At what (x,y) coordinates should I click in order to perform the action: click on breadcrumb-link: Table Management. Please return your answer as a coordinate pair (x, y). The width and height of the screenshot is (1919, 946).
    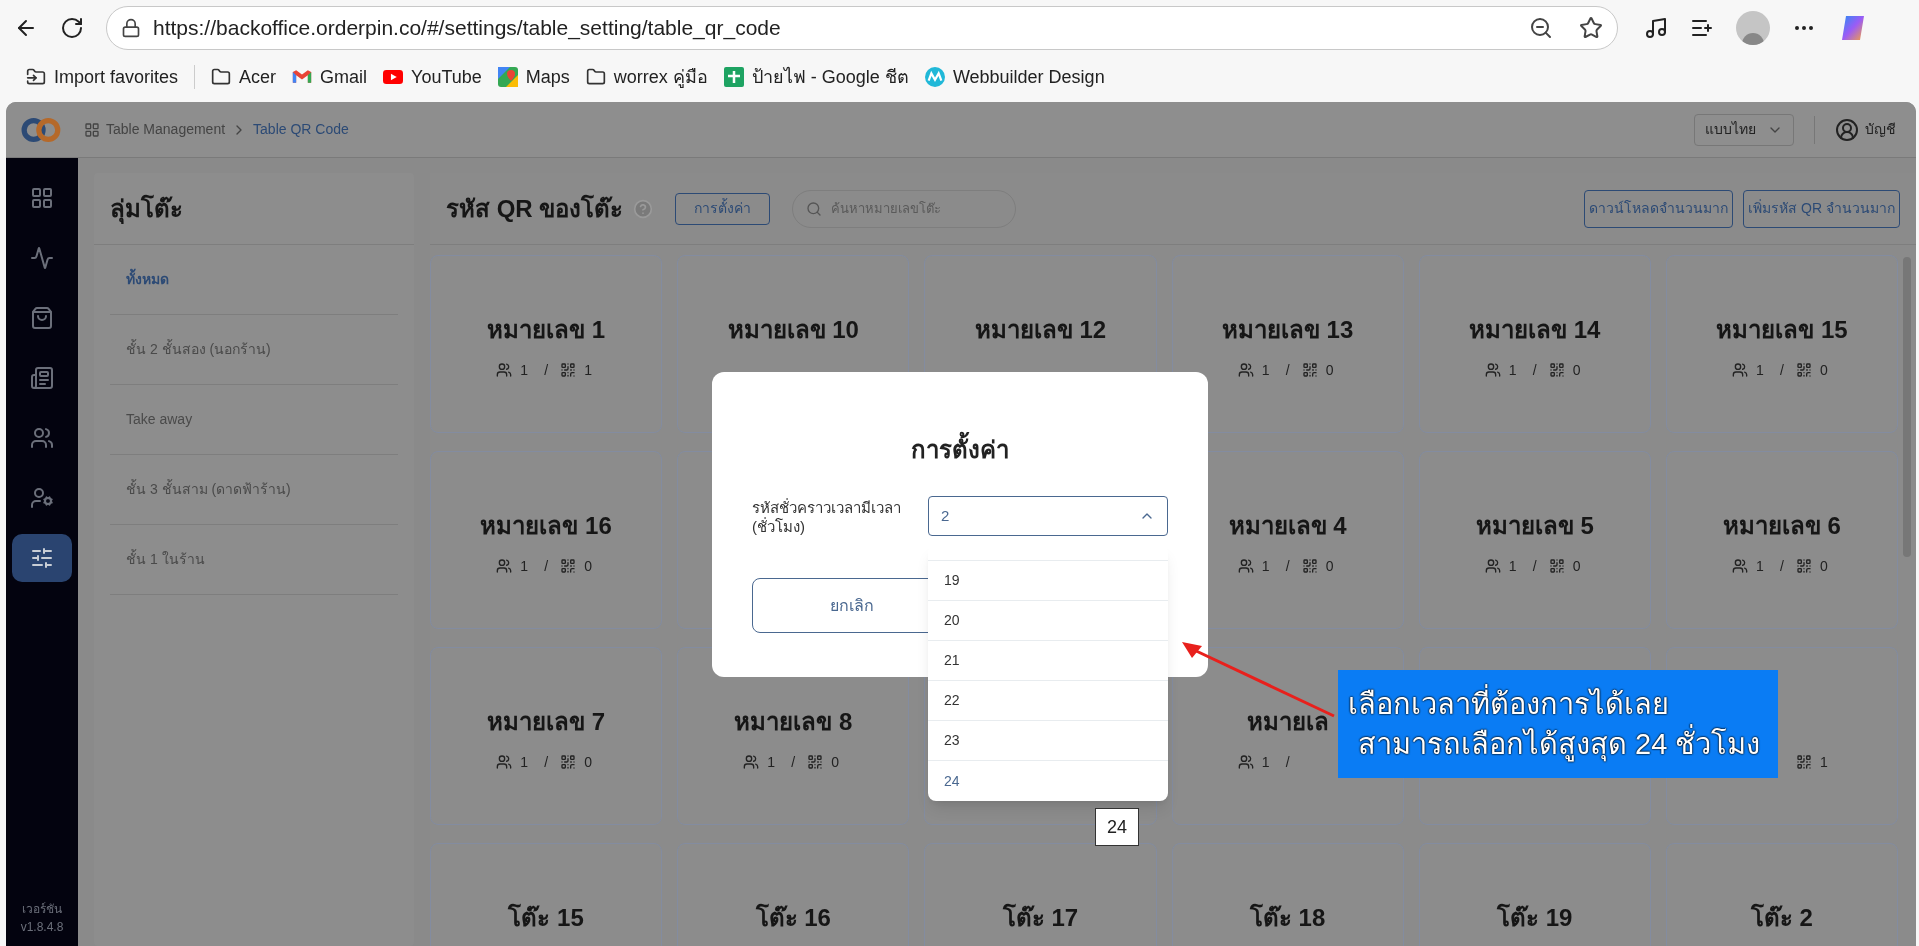
    Looking at the image, I should click on (166, 129).